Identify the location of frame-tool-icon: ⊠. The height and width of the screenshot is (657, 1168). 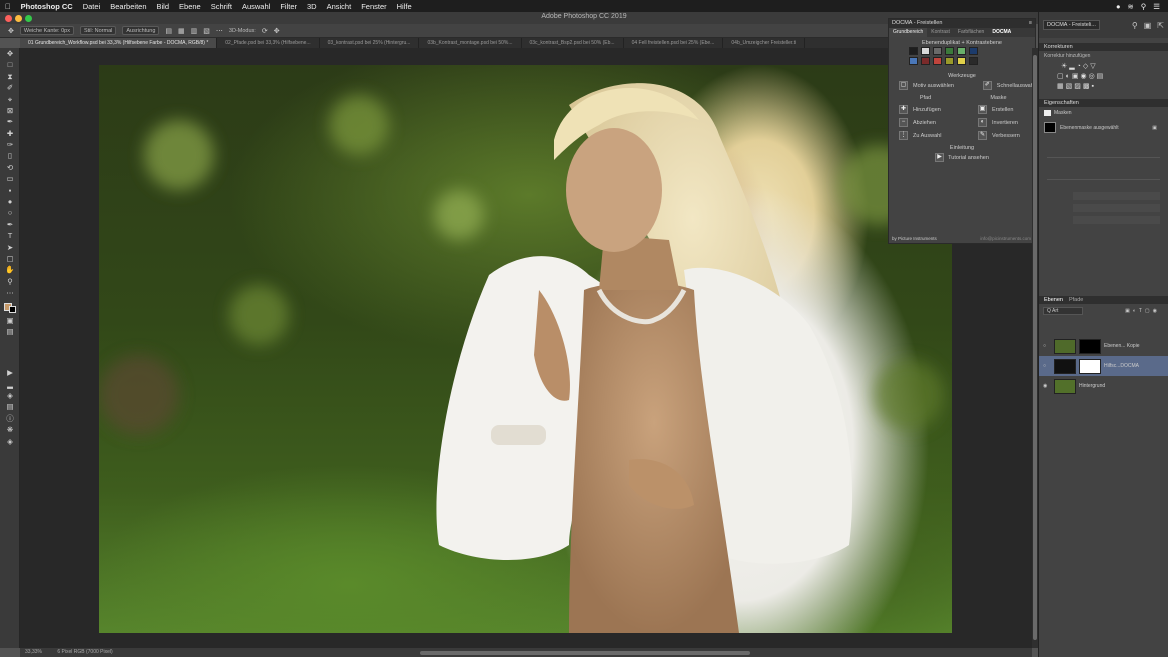
(10, 110).